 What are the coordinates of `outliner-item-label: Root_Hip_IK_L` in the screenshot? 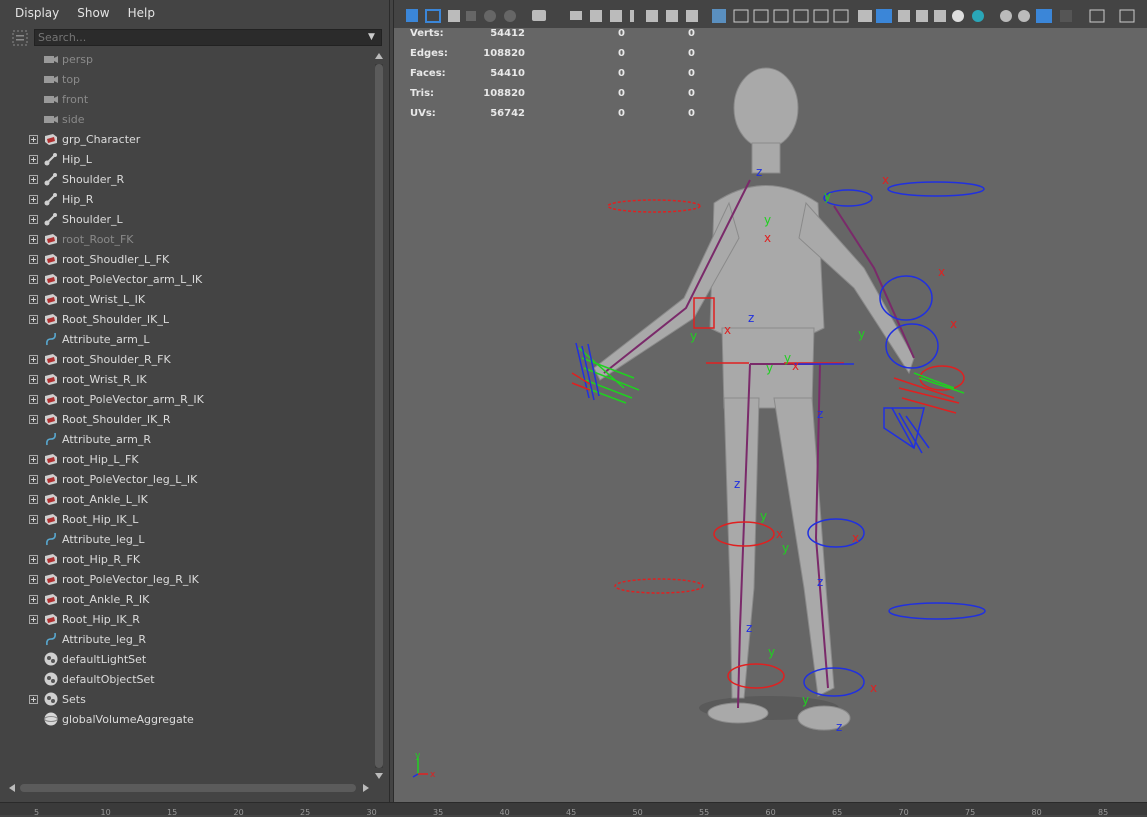 It's located at (100, 519).